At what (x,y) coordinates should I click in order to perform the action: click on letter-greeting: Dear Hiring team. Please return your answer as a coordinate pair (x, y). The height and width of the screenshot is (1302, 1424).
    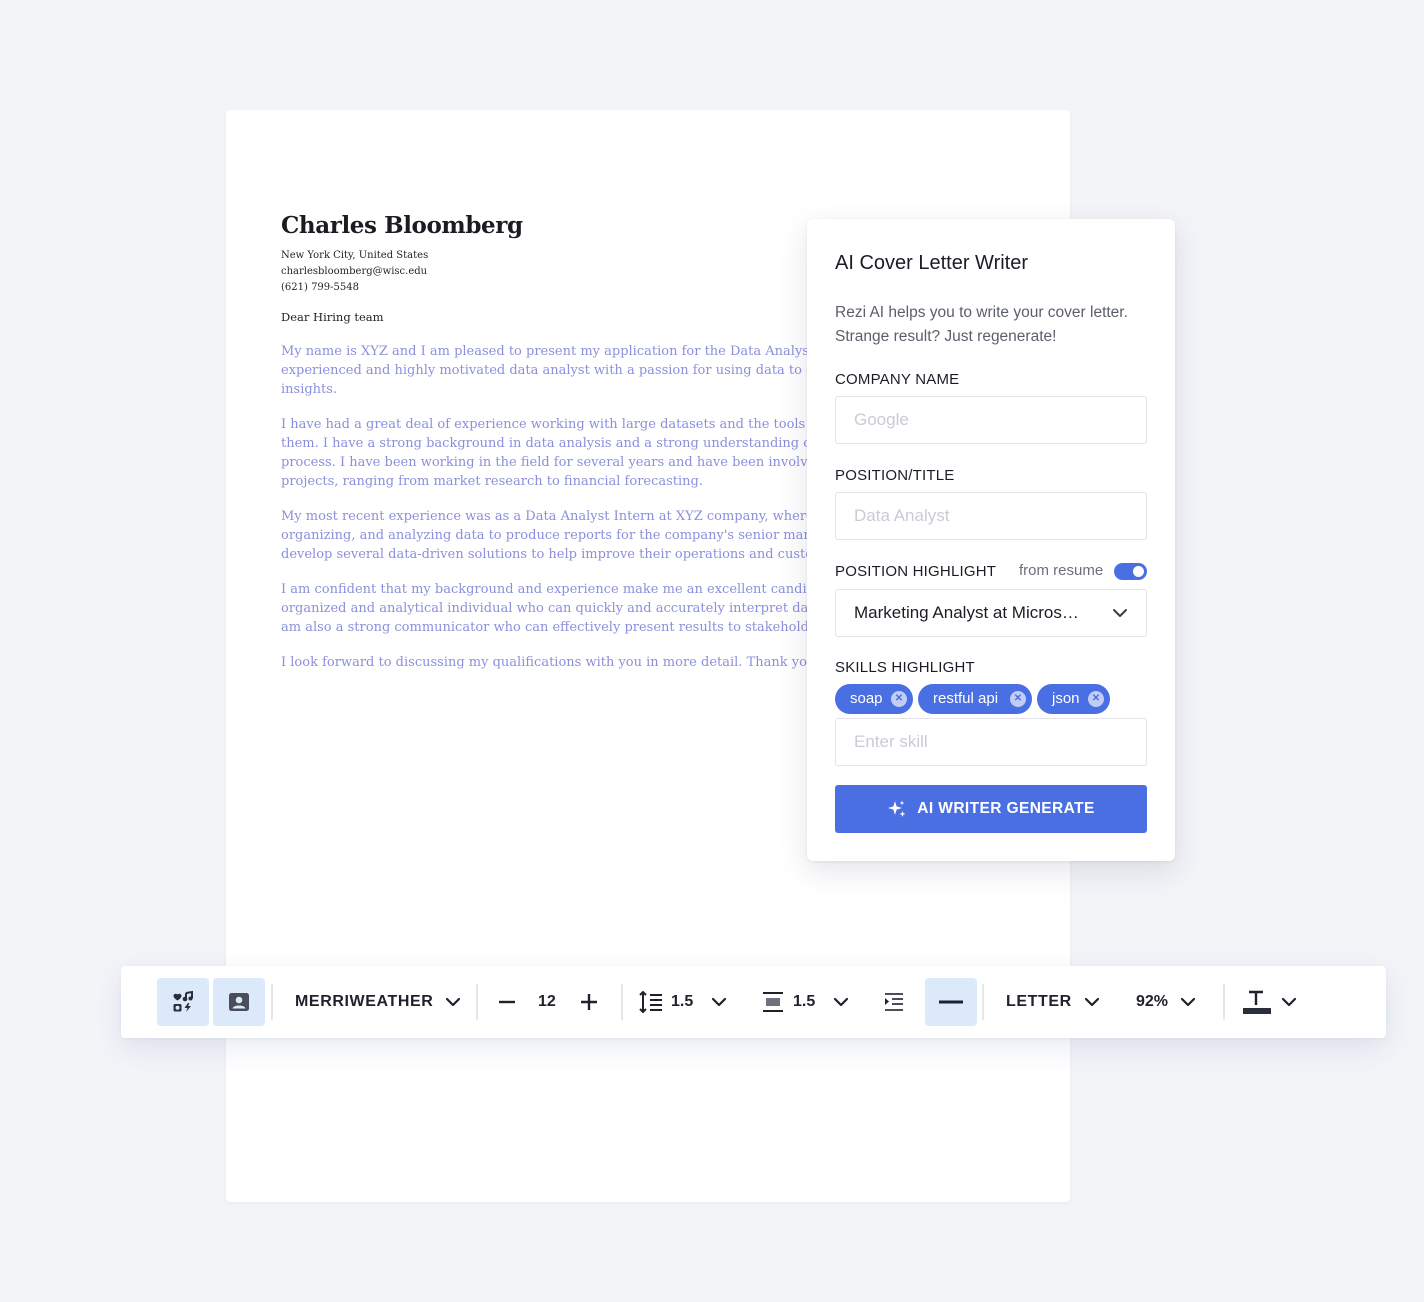
    Looking at the image, I should click on (332, 317).